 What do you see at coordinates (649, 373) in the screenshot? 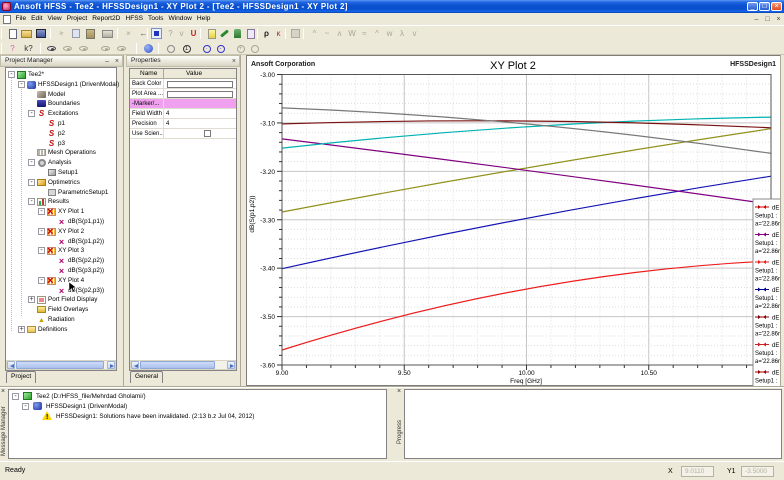
I see `svg-text: 10.50` at bounding box center [649, 373].